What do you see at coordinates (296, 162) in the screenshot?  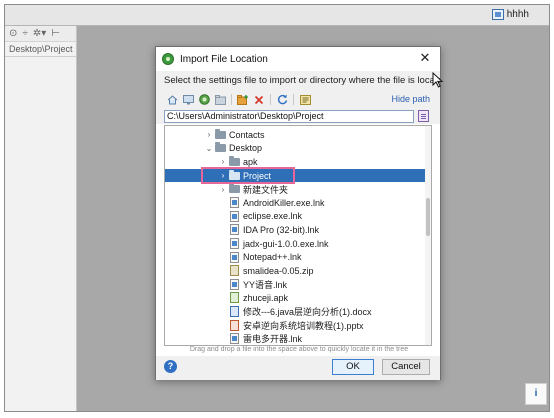 I see `tree-folder-row: › apk` at bounding box center [296, 162].